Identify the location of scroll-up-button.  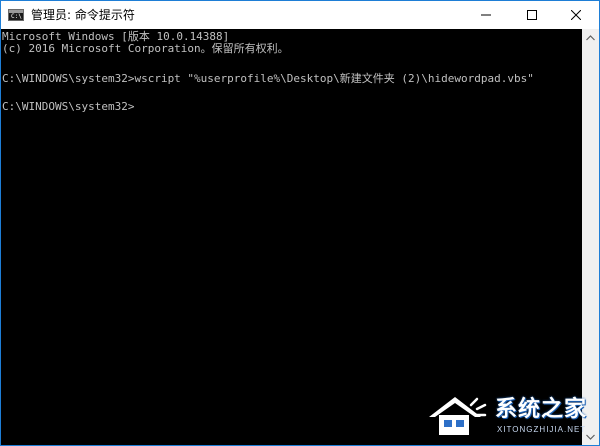
(590, 37).